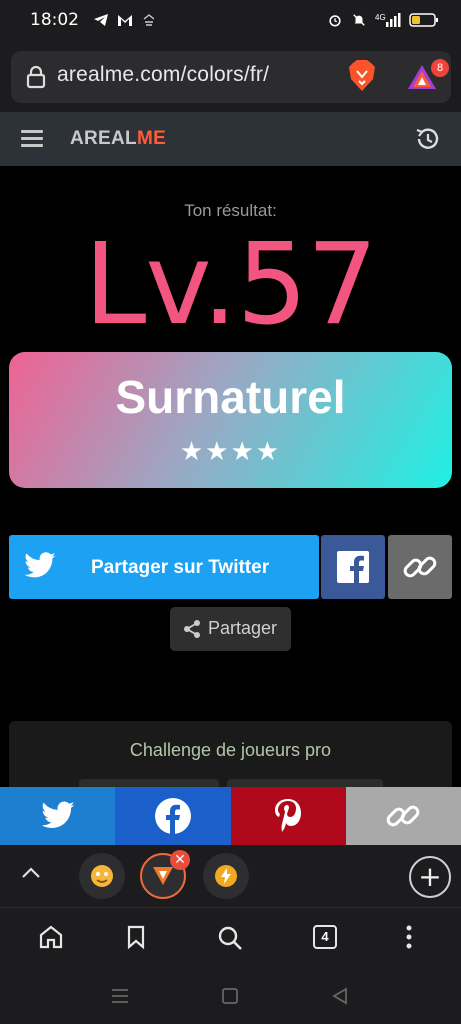 The image size is (461, 1024). What do you see at coordinates (340, 996) in the screenshot?
I see `back-nav-icon` at bounding box center [340, 996].